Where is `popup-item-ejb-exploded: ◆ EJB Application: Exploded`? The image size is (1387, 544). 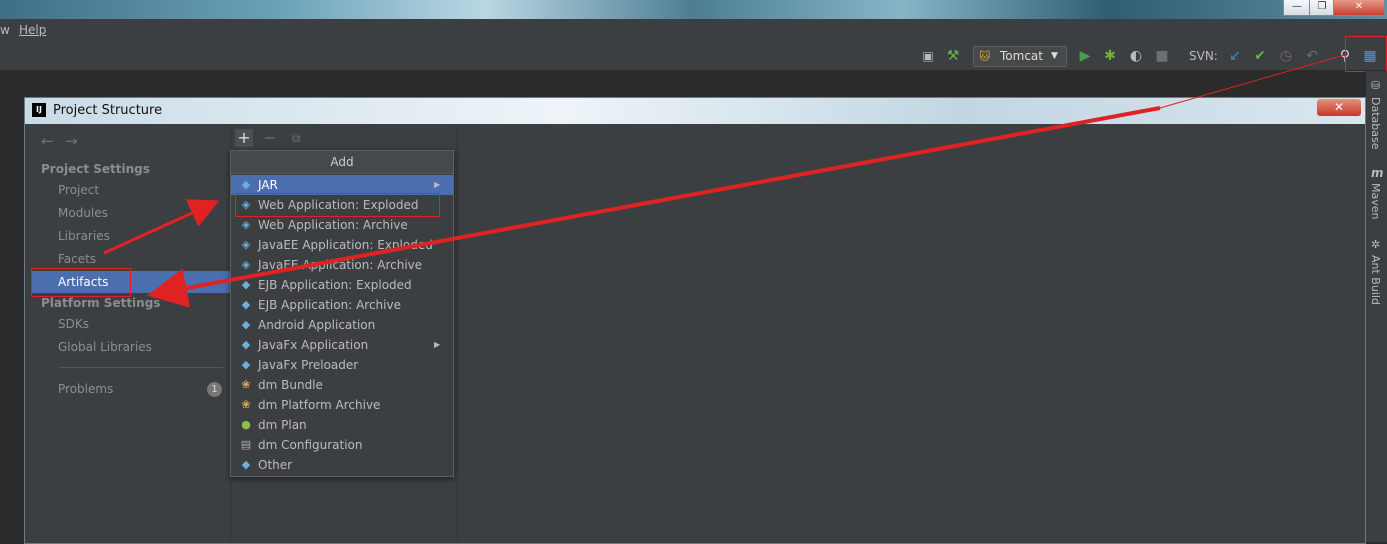
popup-item-ejb-exploded: ◆ EJB Application: Exploded is located at coordinates (342, 285).